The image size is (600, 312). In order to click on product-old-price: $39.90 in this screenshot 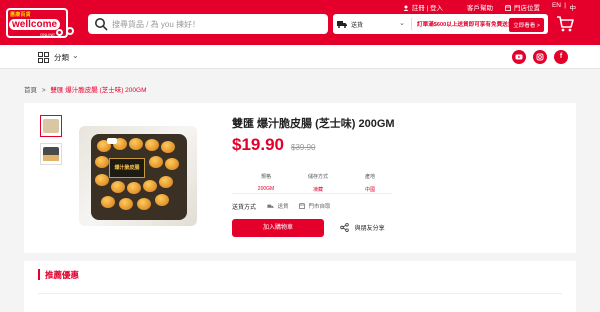, I will do `click(303, 147)`.